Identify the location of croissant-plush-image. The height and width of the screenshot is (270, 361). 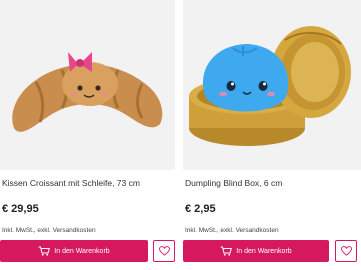
(87, 92).